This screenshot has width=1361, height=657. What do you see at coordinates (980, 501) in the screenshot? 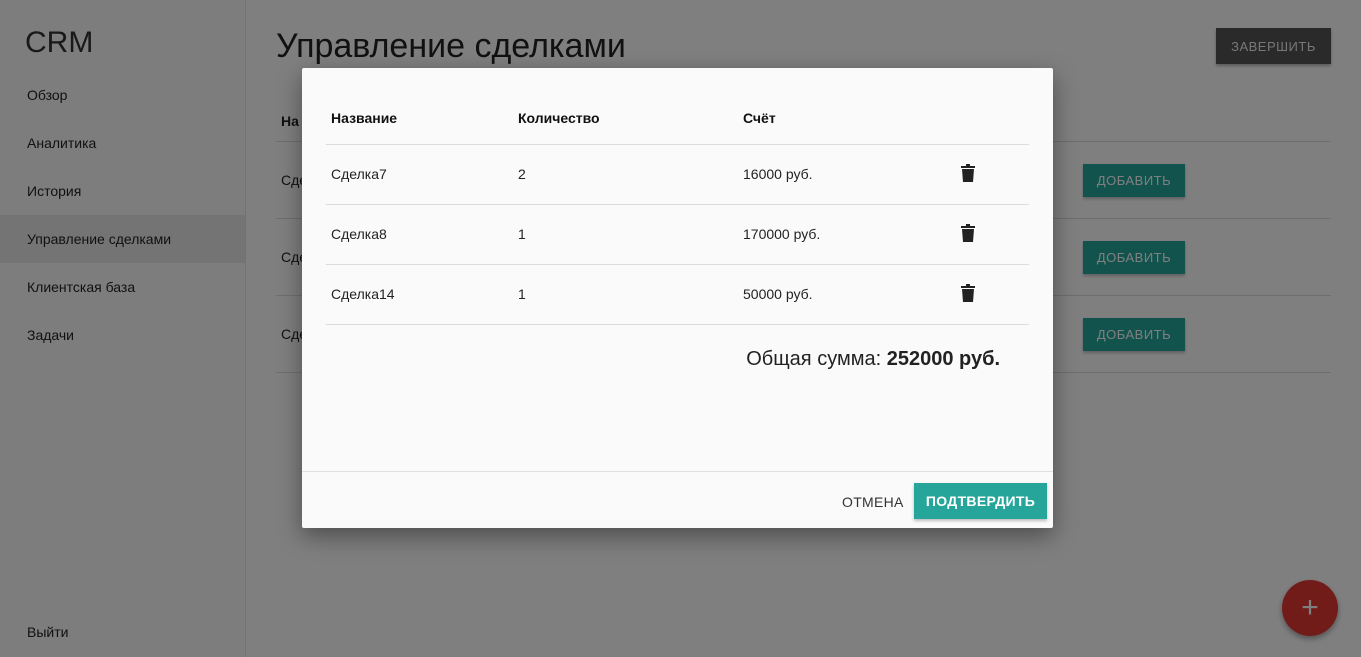
I see `confirm-button: ПОДТВЕРДИТЬ` at bounding box center [980, 501].